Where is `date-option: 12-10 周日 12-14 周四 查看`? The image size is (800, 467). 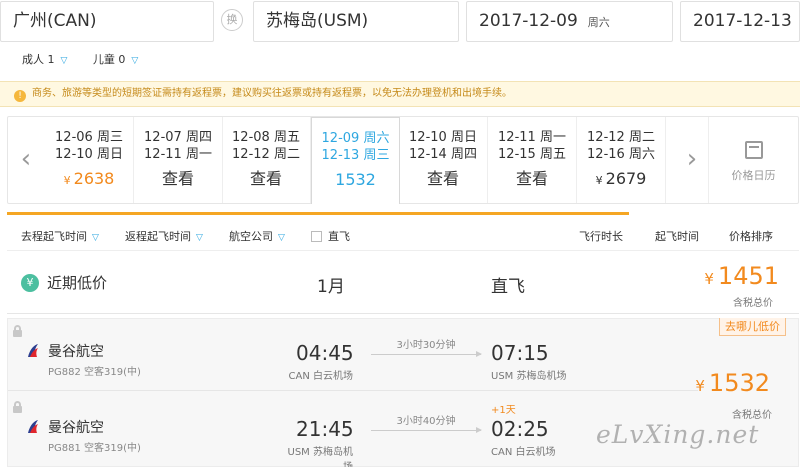
date-option: 12-10 周日 12-14 周四 查看 is located at coordinates (443, 160).